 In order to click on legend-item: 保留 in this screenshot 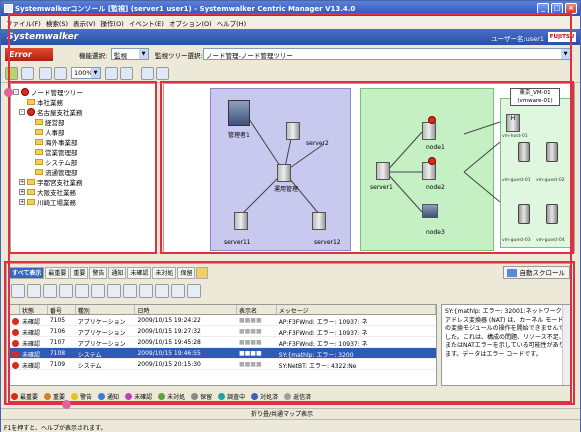, I will do `click(201, 396)`.